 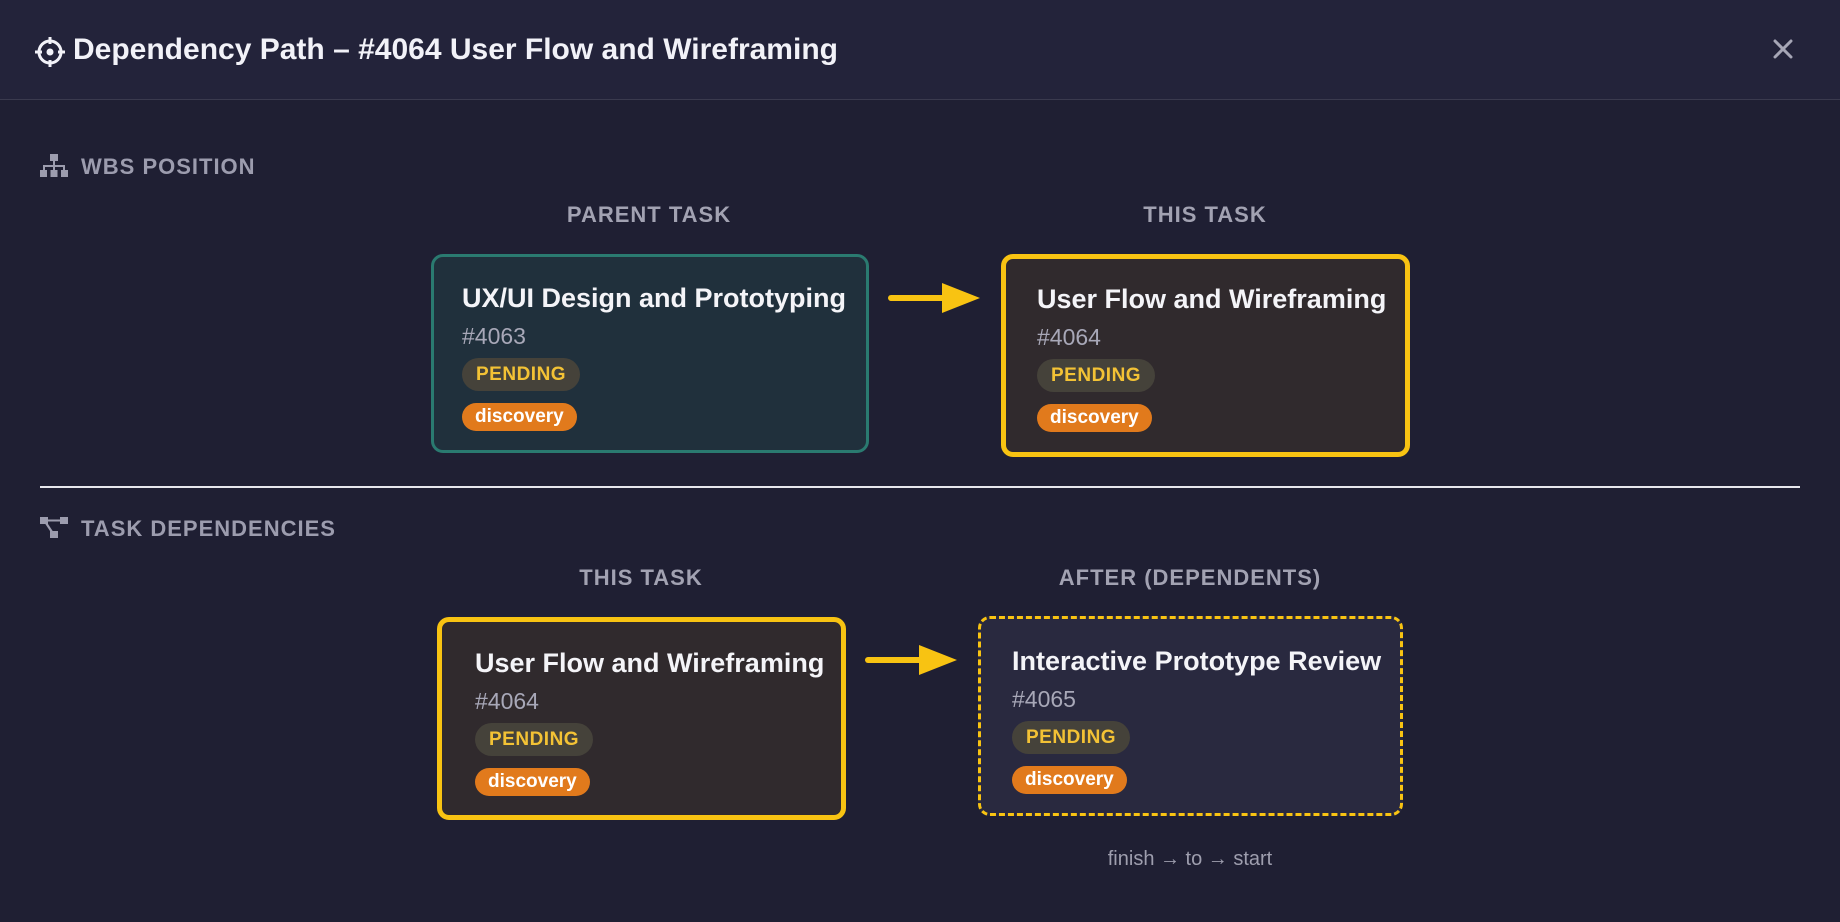 What do you see at coordinates (208, 528) in the screenshot?
I see `dependencies-section-label: TASK DEPENDENCIES` at bounding box center [208, 528].